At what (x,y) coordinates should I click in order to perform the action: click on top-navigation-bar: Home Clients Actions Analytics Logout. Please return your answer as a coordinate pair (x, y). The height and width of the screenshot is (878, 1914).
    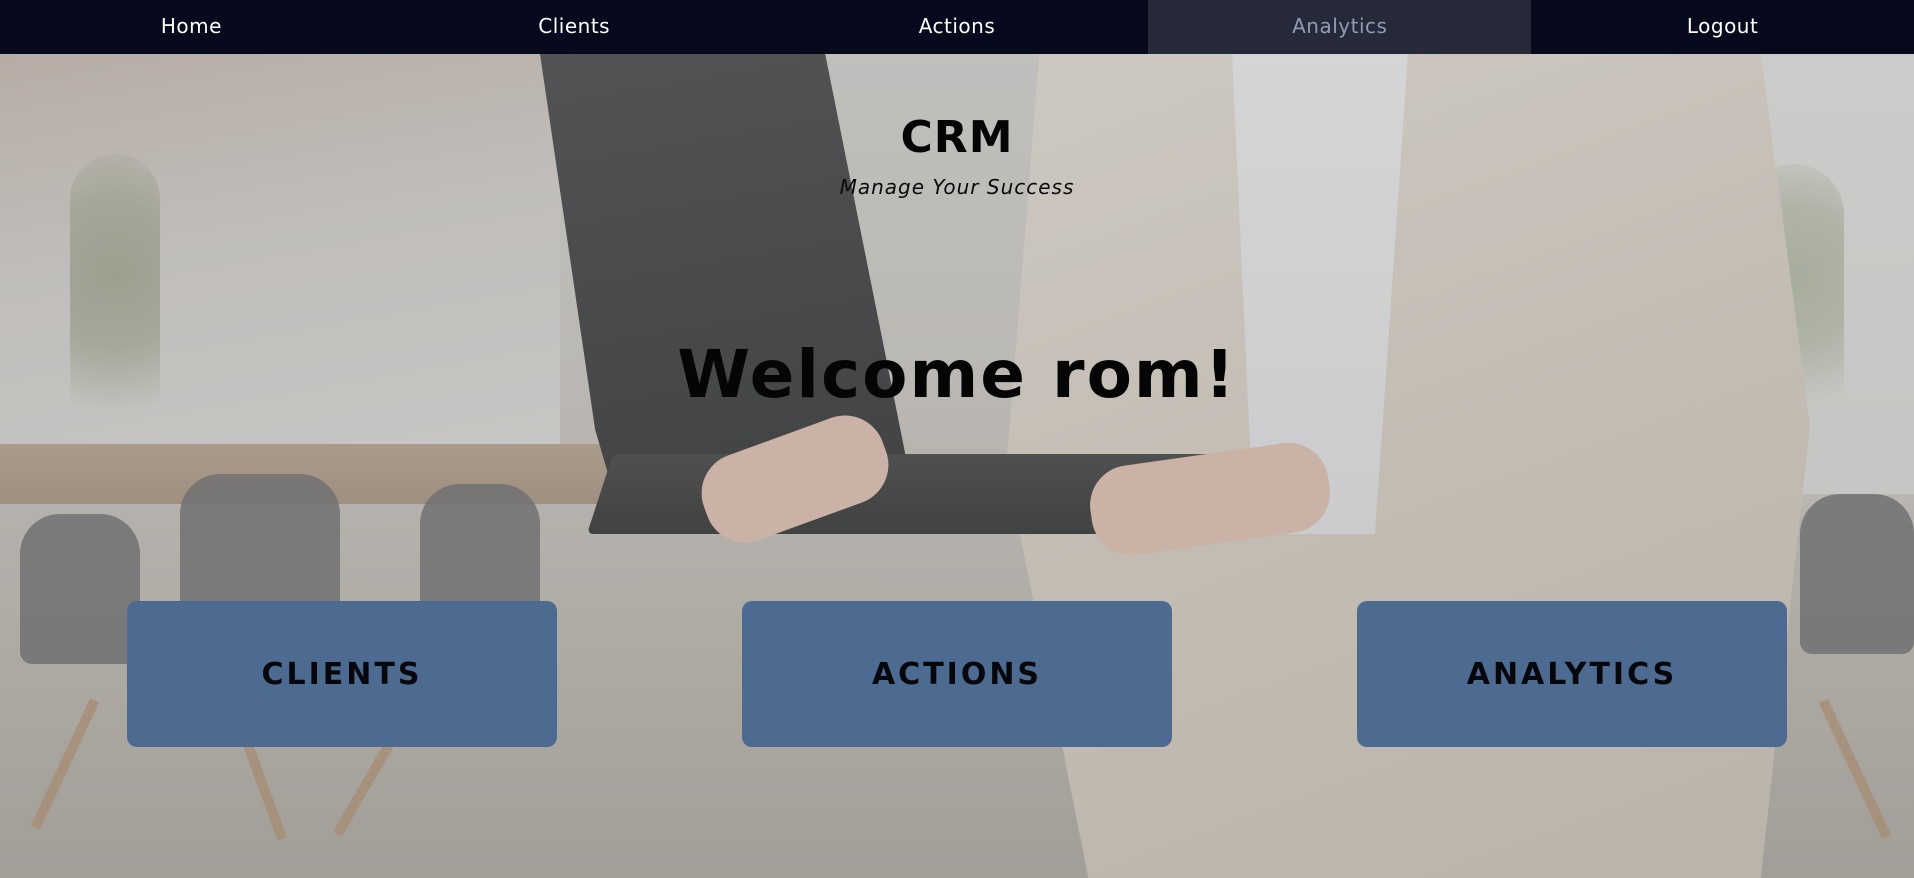
    Looking at the image, I should click on (957, 27).